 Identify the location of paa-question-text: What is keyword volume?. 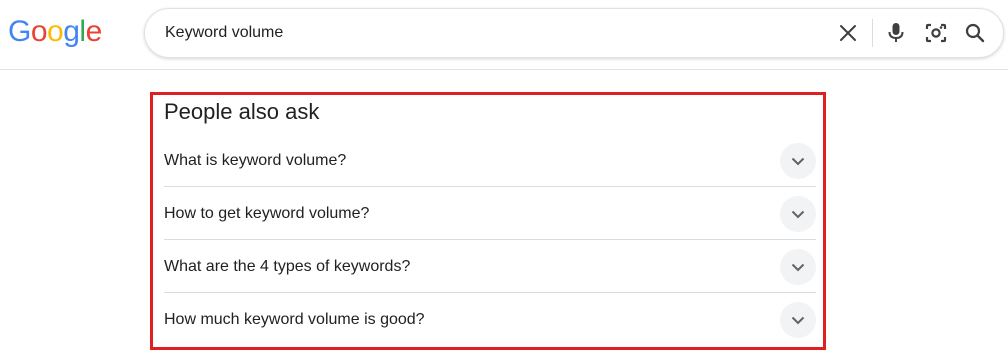
(255, 160).